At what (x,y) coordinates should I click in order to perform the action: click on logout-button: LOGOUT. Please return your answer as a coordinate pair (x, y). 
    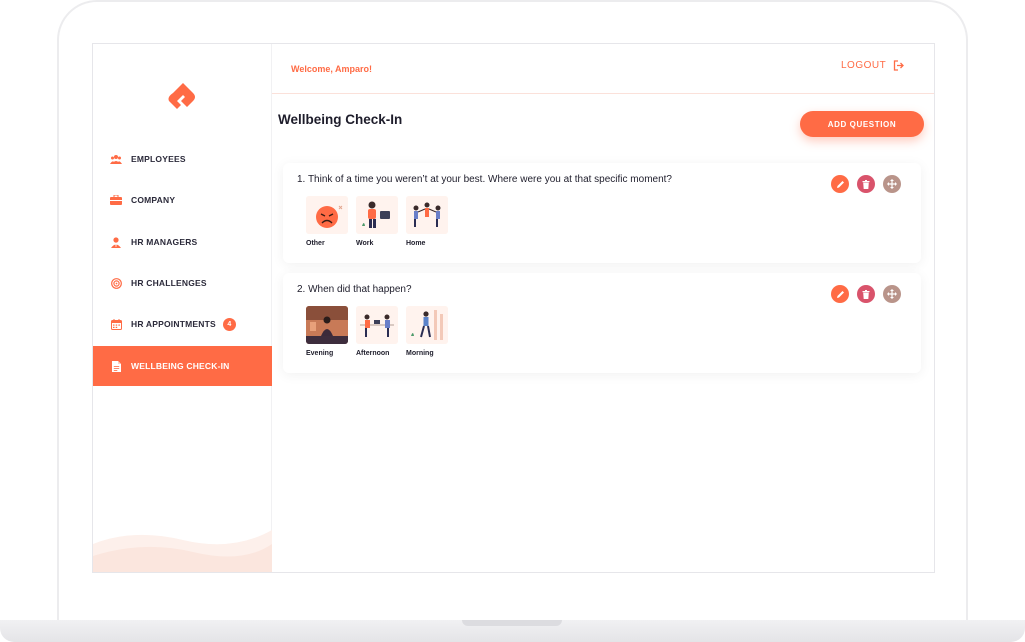
    Looking at the image, I should click on (873, 65).